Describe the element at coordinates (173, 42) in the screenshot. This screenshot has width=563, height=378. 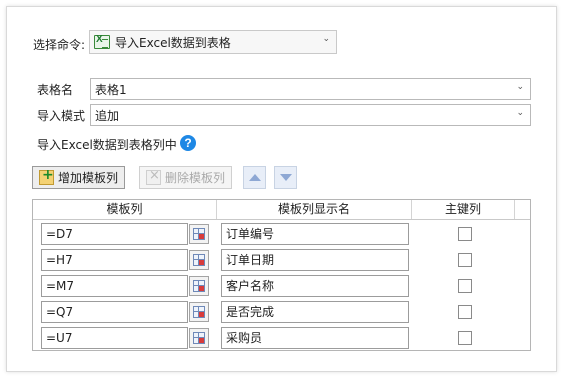
I see `command-select-value: 导入Excel数据到表格` at that location.